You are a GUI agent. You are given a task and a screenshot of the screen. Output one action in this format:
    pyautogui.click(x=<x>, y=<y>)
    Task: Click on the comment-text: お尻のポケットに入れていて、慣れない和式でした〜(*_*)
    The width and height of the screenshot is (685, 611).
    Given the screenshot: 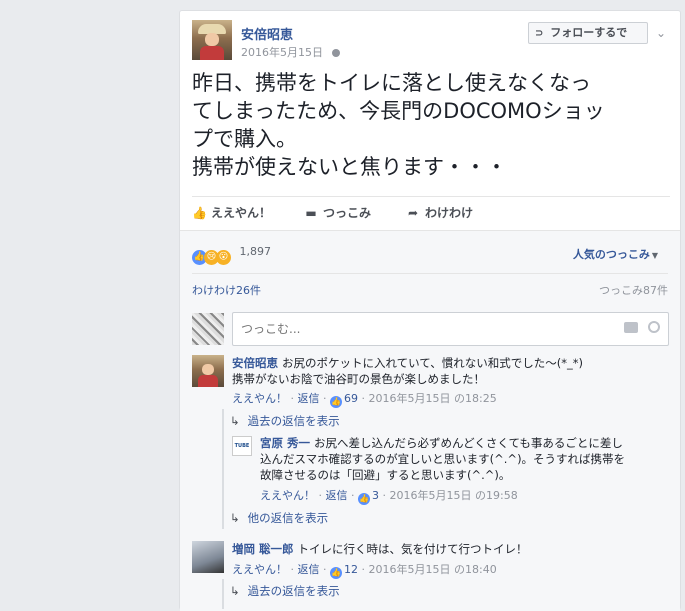 What is the action you would take?
    pyautogui.click(x=432, y=363)
    